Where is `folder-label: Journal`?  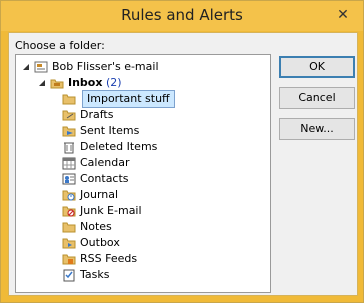 folder-label: Journal is located at coordinates (99, 194).